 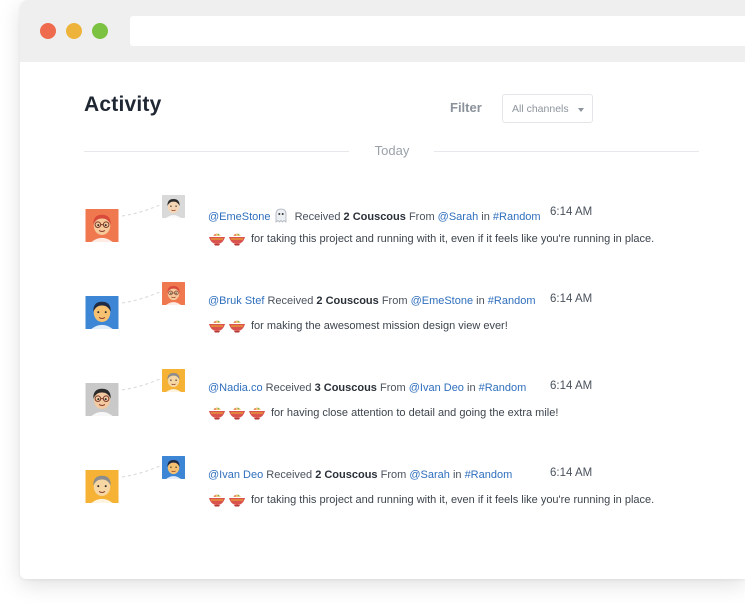 What do you see at coordinates (235, 388) in the screenshot?
I see `recipient-link: @Nadia.co` at bounding box center [235, 388].